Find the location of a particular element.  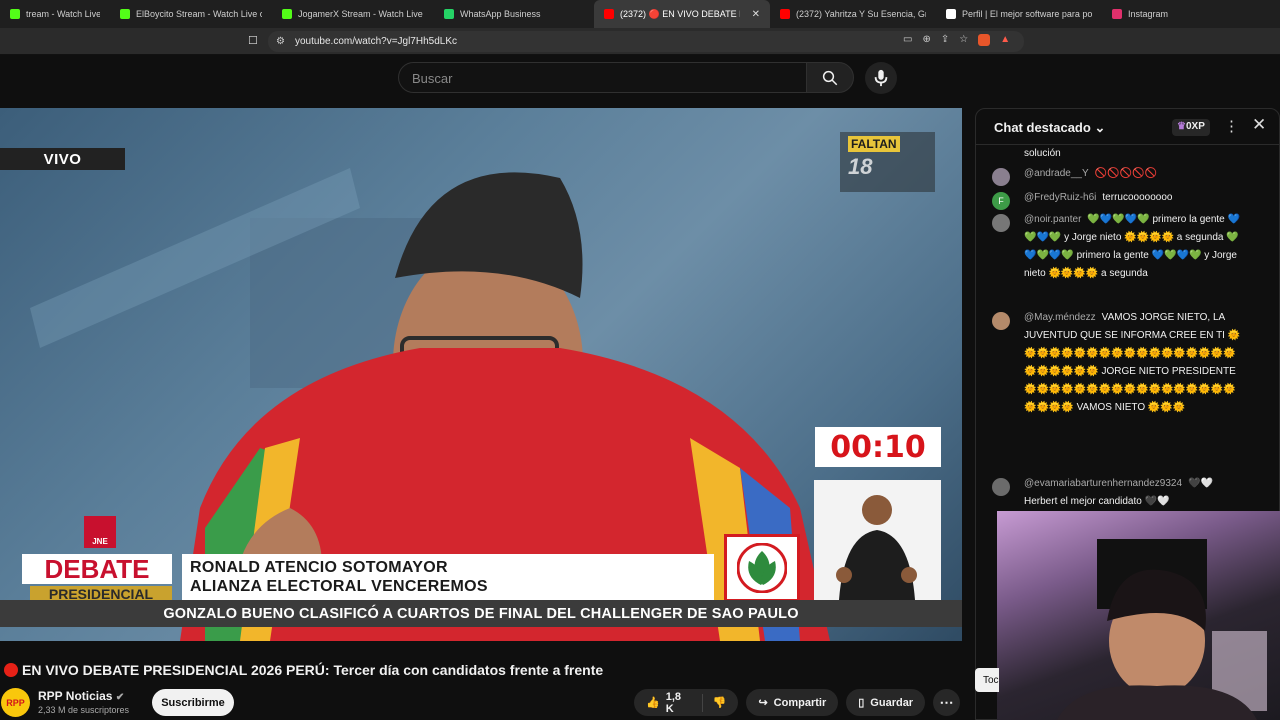

sign-language-interpreter is located at coordinates (877, 540).